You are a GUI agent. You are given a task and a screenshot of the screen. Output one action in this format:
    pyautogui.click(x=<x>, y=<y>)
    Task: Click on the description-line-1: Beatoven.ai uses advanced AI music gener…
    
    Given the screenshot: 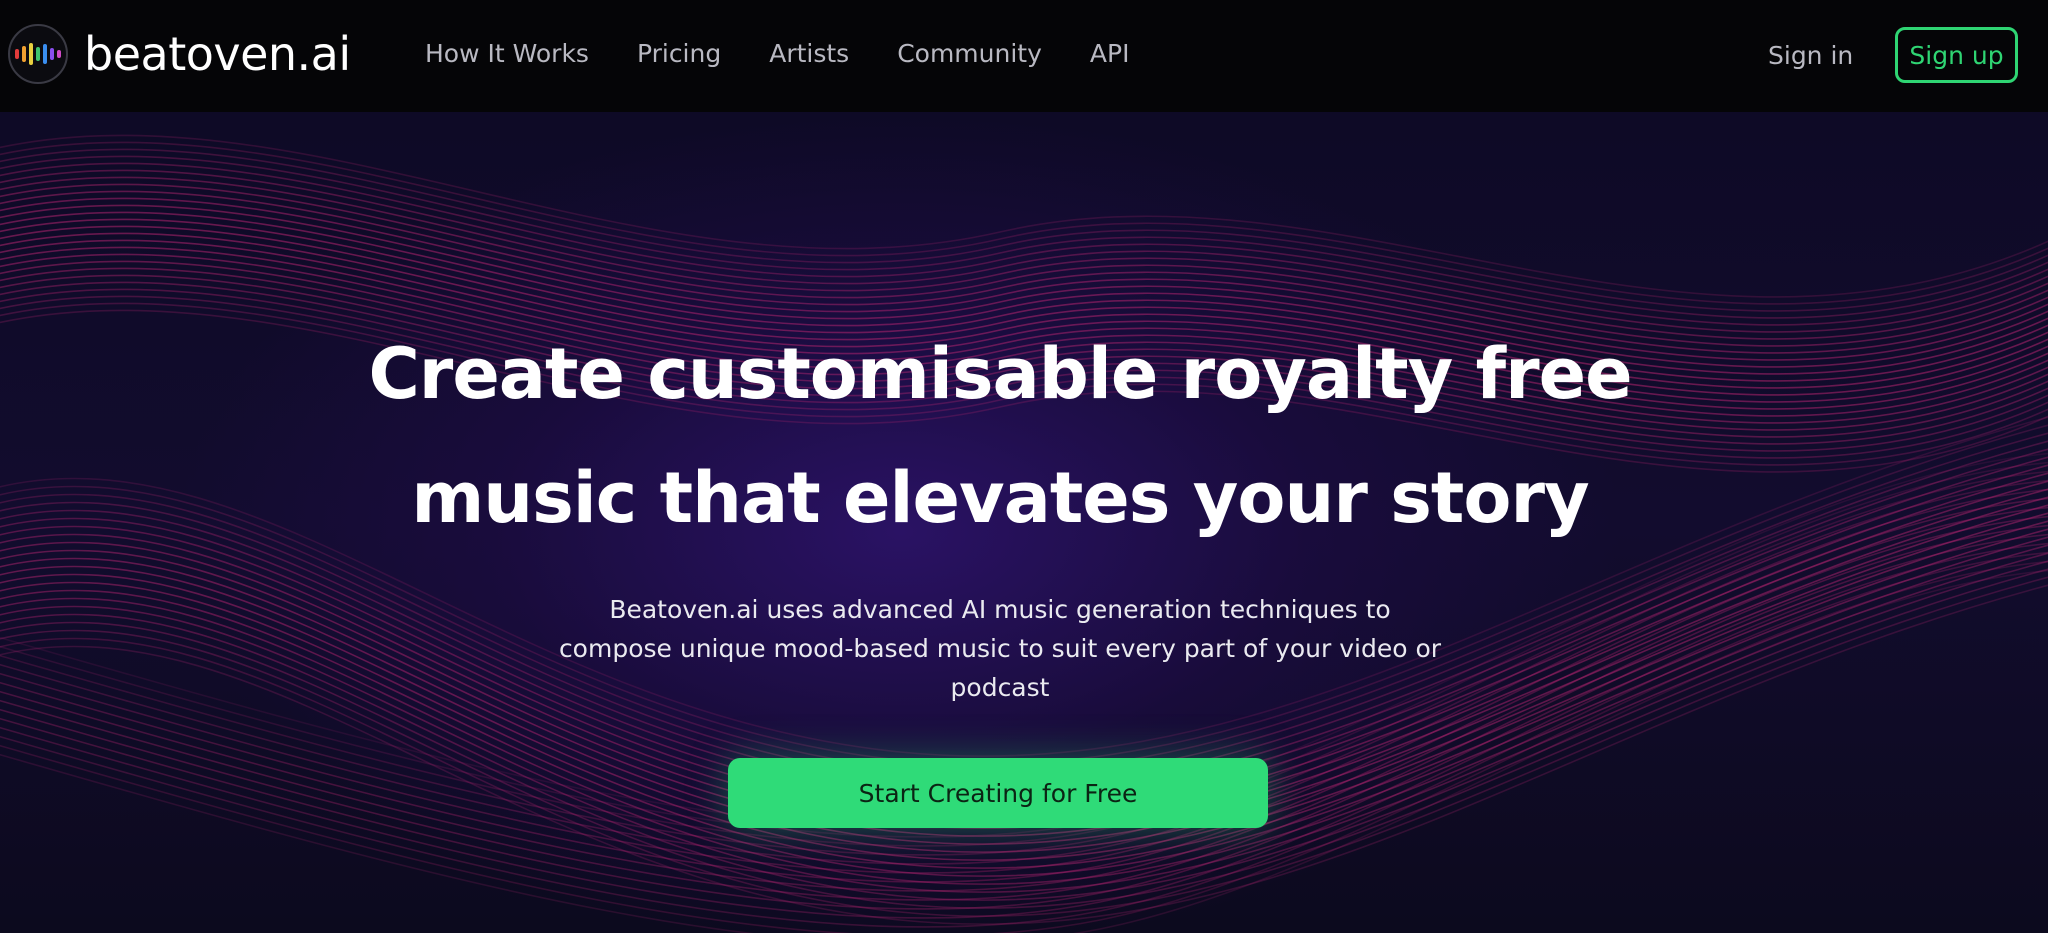 What is the action you would take?
    pyautogui.click(x=1000, y=609)
    